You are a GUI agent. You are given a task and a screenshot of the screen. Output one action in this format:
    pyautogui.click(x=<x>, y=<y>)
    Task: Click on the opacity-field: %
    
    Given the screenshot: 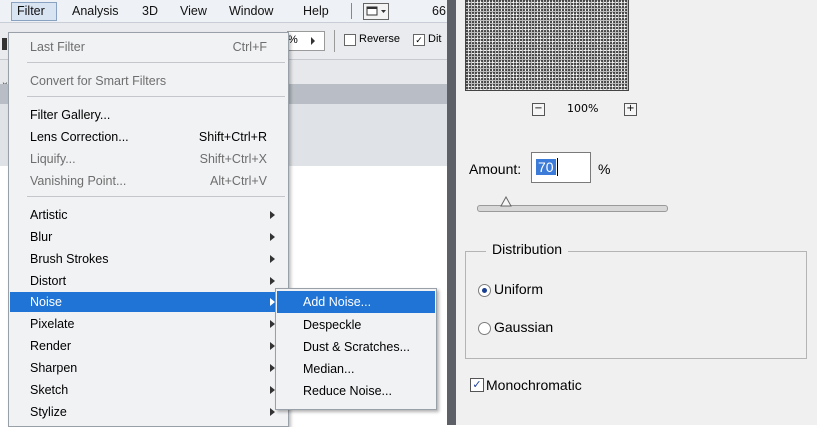 What is the action you would take?
    pyautogui.click(x=306, y=41)
    